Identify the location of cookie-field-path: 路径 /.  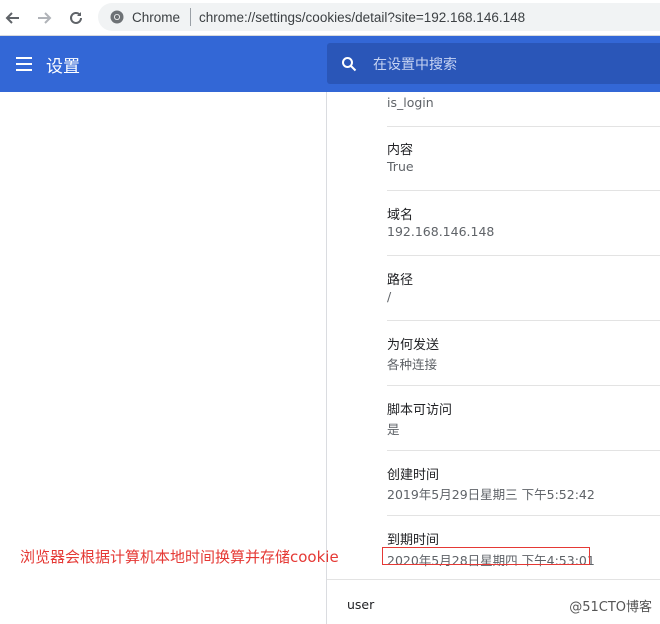
(523, 288).